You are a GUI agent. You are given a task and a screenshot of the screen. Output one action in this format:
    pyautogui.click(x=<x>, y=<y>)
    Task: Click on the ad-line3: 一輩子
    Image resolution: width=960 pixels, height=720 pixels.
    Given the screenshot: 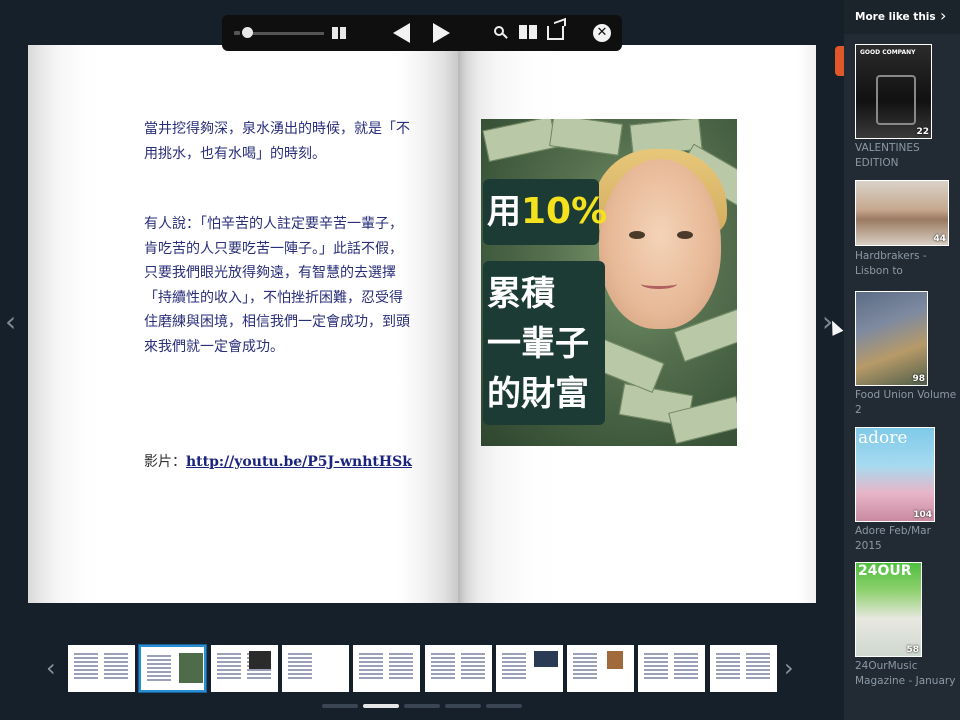 What is the action you would take?
    pyautogui.click(x=538, y=344)
    